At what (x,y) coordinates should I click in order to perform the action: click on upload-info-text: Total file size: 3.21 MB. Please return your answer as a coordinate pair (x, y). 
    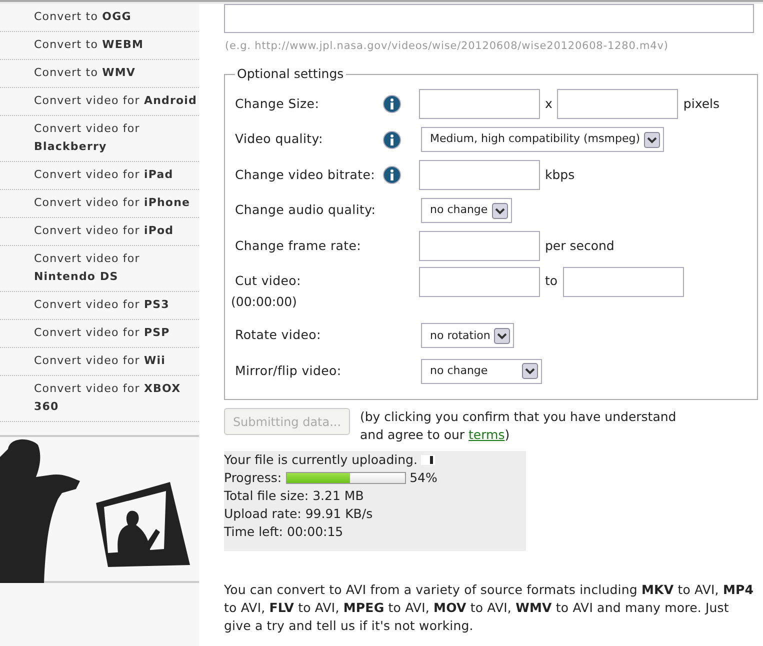
    Looking at the image, I should click on (294, 496).